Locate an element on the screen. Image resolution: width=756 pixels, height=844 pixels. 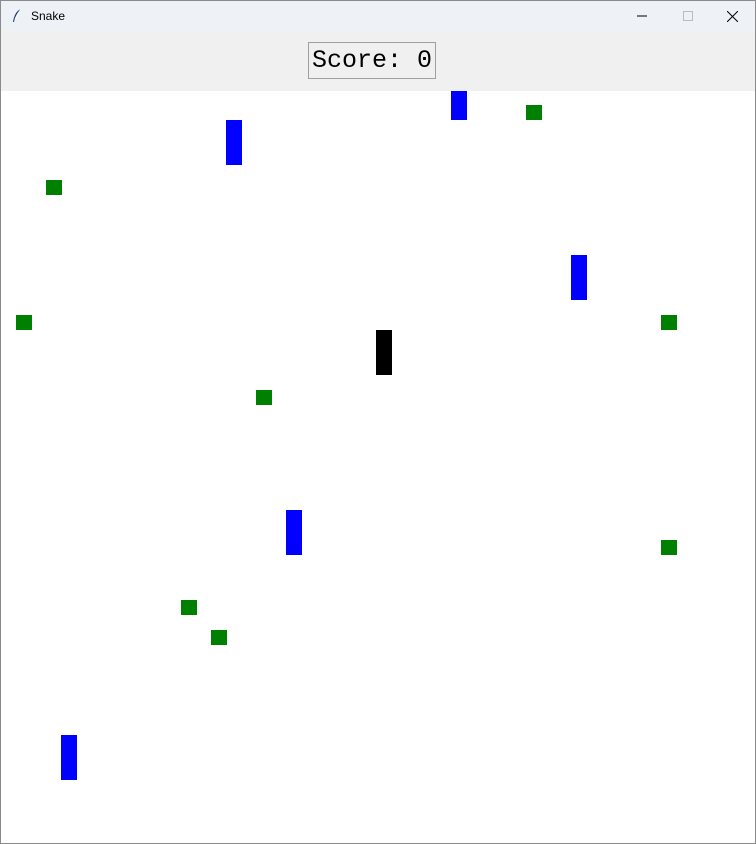
window-title: Snake is located at coordinates (48, 16).